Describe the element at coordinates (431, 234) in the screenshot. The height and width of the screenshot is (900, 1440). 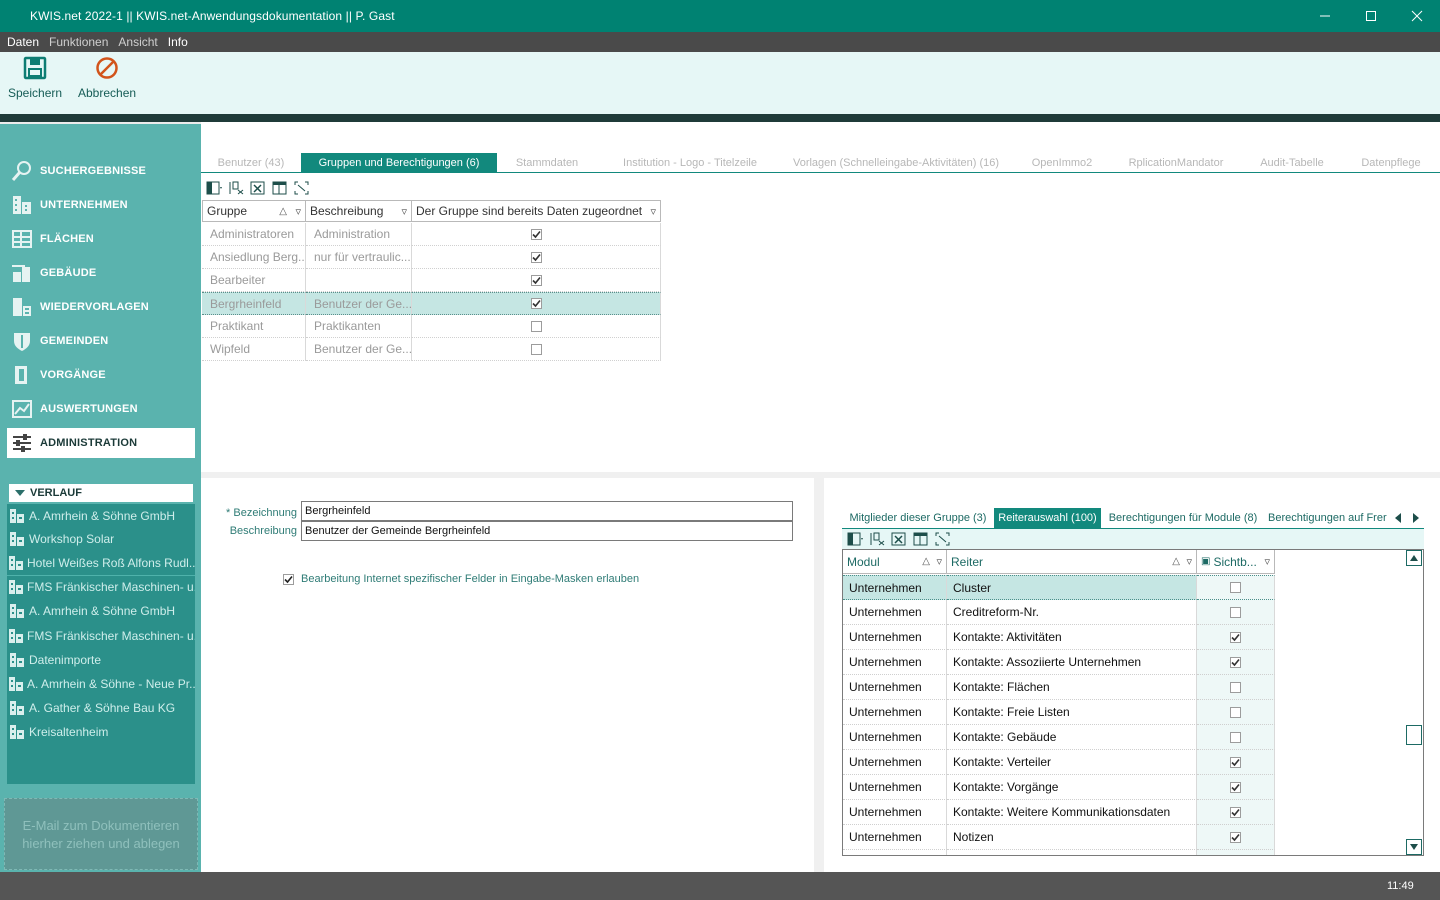
I see `table-row: Administratoren Administration` at that location.